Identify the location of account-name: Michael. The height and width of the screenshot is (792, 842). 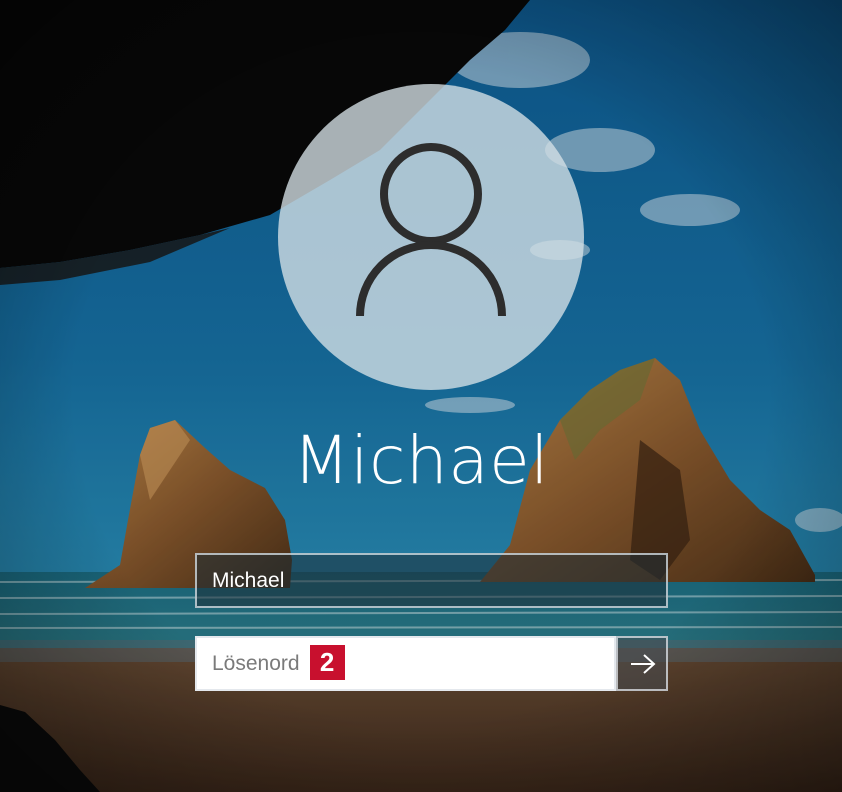
(421, 460).